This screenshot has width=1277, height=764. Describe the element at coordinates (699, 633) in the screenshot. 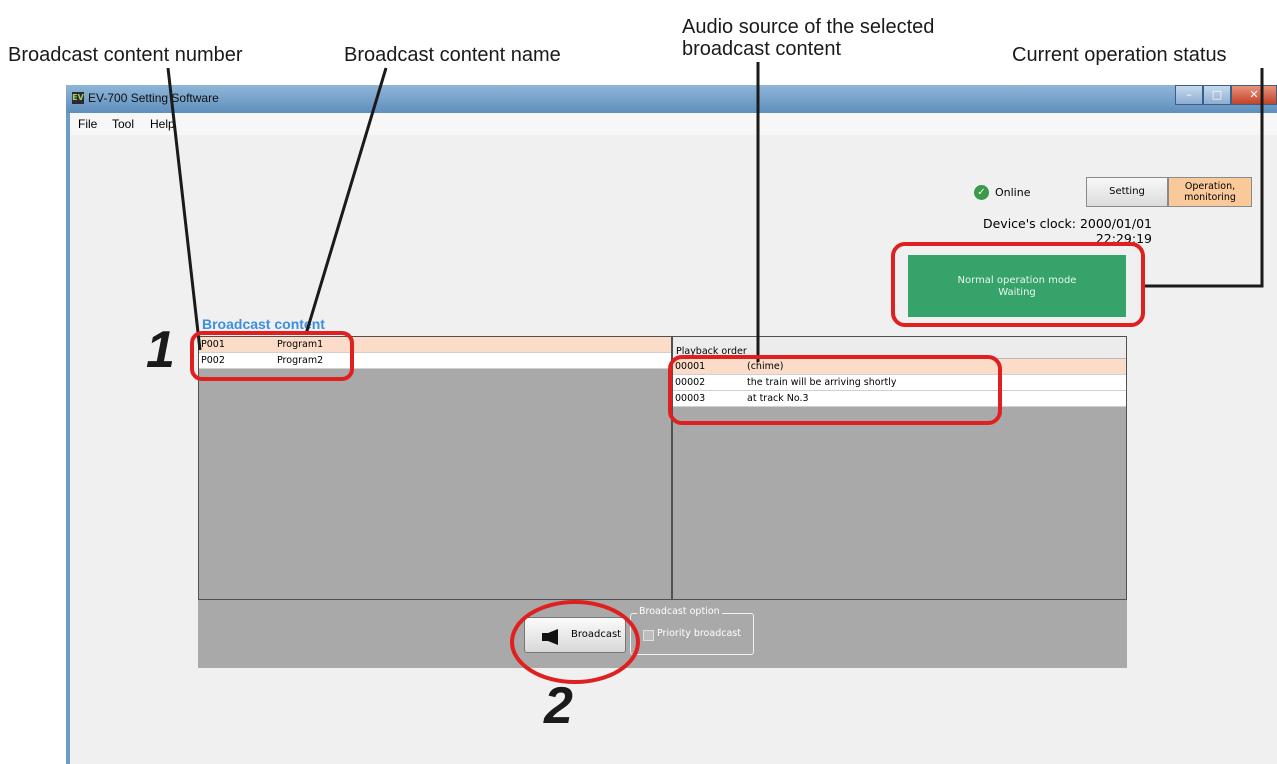

I see `priority-broadcast-label: Priority broadcast` at that location.